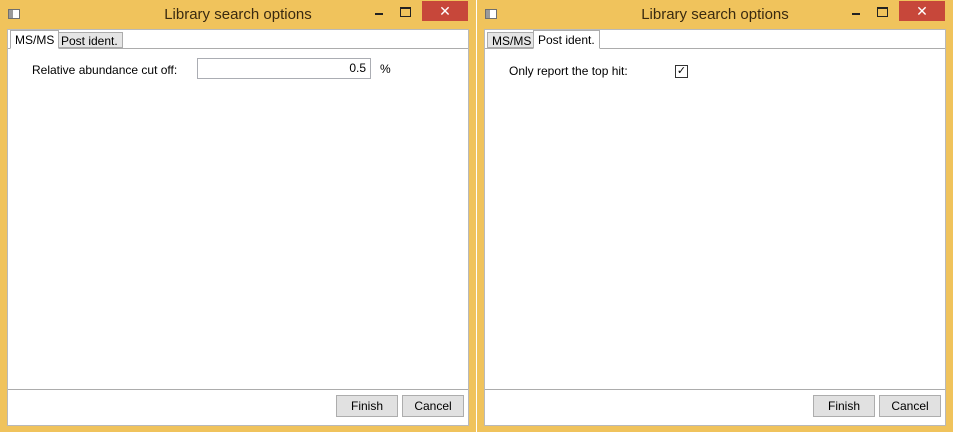 The width and height of the screenshot is (953, 432). Describe the element at coordinates (105, 70) in the screenshot. I see `relative-abundance-label: Relative abundance cut off:` at that location.